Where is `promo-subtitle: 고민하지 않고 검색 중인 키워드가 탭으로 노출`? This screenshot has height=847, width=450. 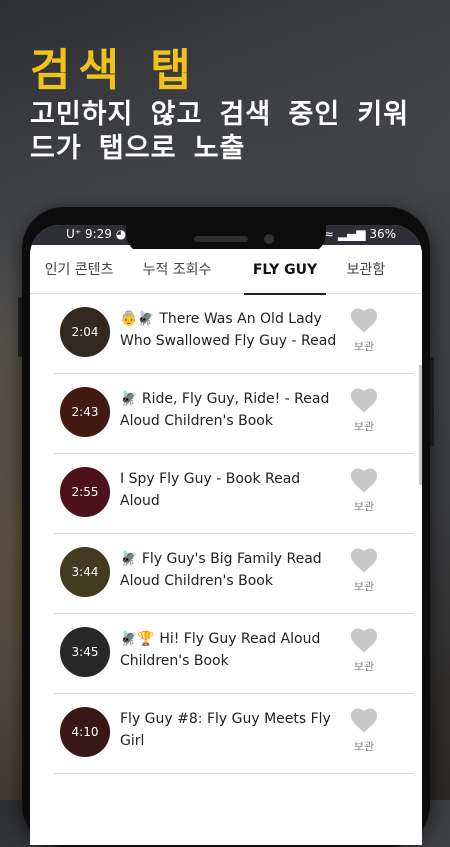
promo-subtitle: 고민하지 않고 검색 중인 키워드가 탭으로 노출 is located at coordinates (220, 131).